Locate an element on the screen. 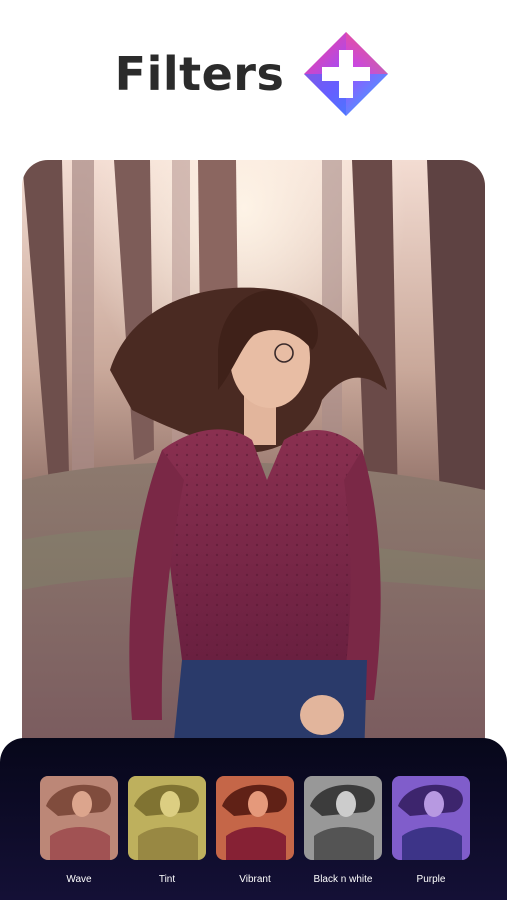 The height and width of the screenshot is (900, 507). filter-black-n-white: Black n white is located at coordinates (343, 830).